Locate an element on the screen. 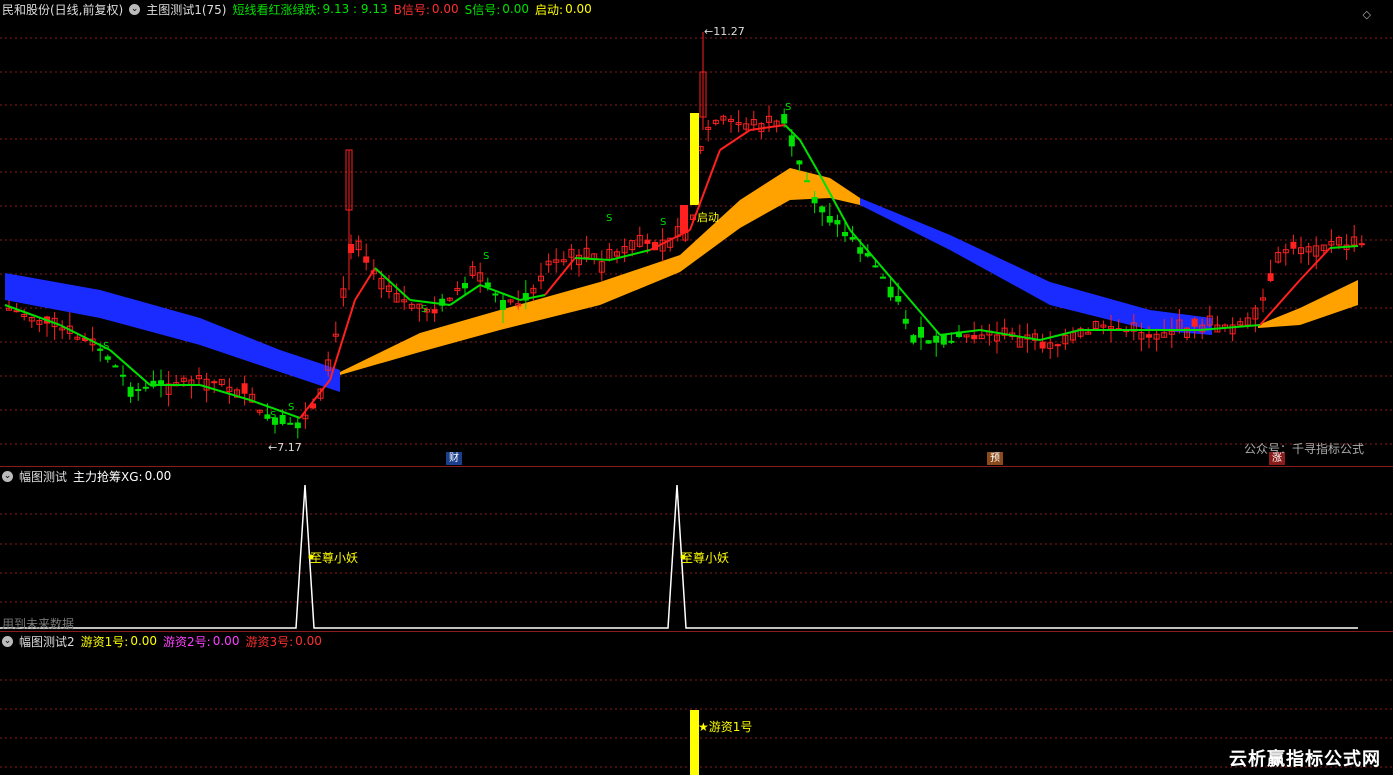  sub1-header: ⌄ 幅图测试 主力抢筹XG: 0.00 is located at coordinates (88, 476).